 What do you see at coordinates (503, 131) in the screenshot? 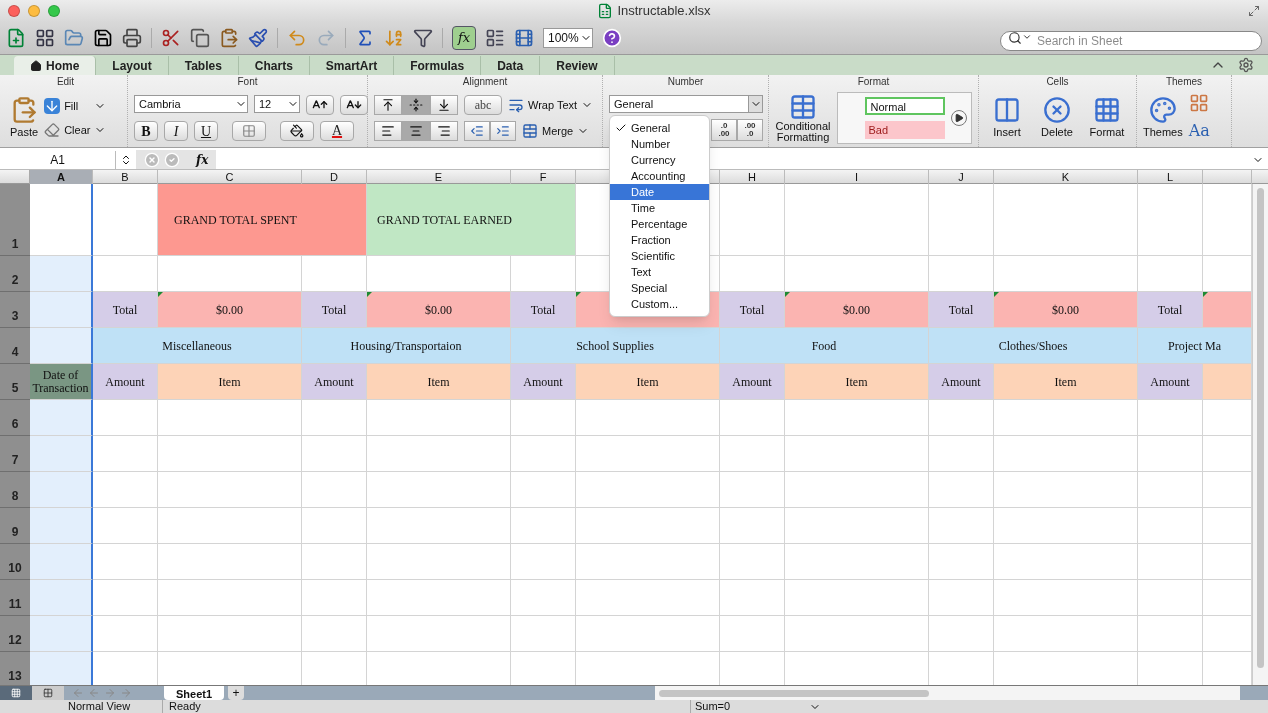
I see `increase-indent-button` at bounding box center [503, 131].